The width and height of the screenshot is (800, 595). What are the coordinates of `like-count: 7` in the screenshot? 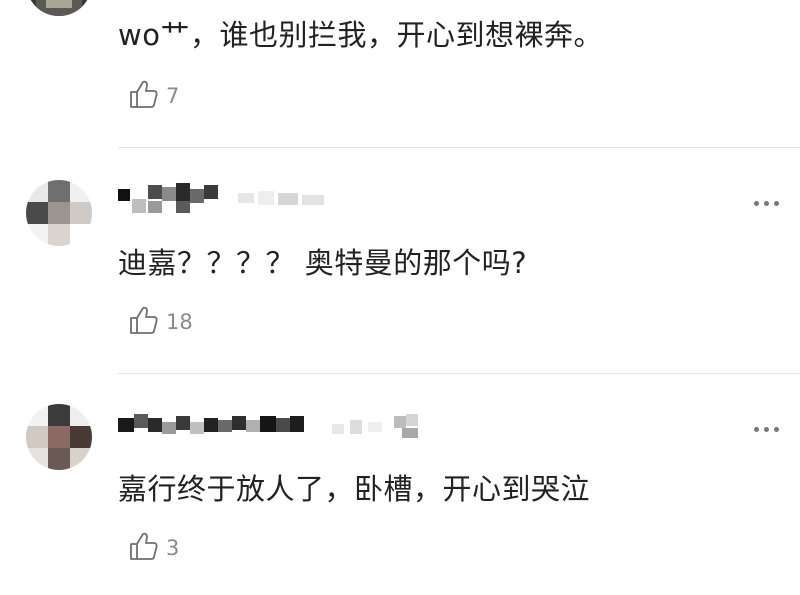 It's located at (173, 96).